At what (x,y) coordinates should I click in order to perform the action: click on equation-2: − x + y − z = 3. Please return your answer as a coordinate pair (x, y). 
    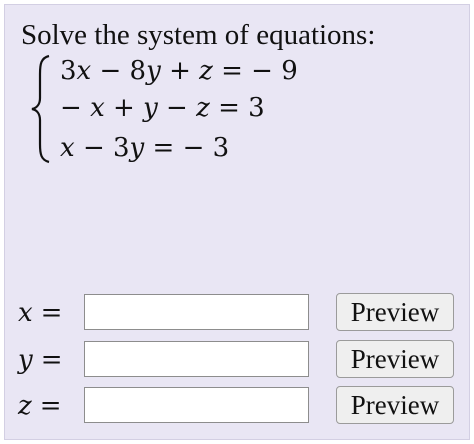
    Looking at the image, I should click on (162, 108).